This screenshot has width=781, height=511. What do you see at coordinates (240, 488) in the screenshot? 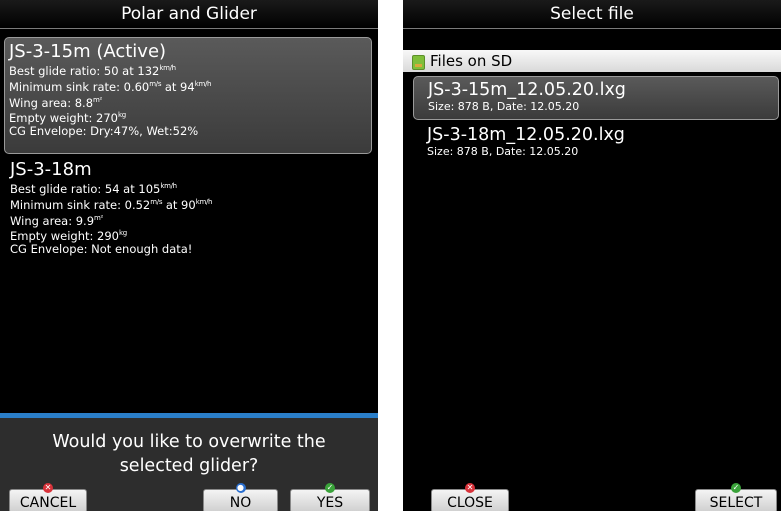
I see `no-icon: ●` at bounding box center [240, 488].